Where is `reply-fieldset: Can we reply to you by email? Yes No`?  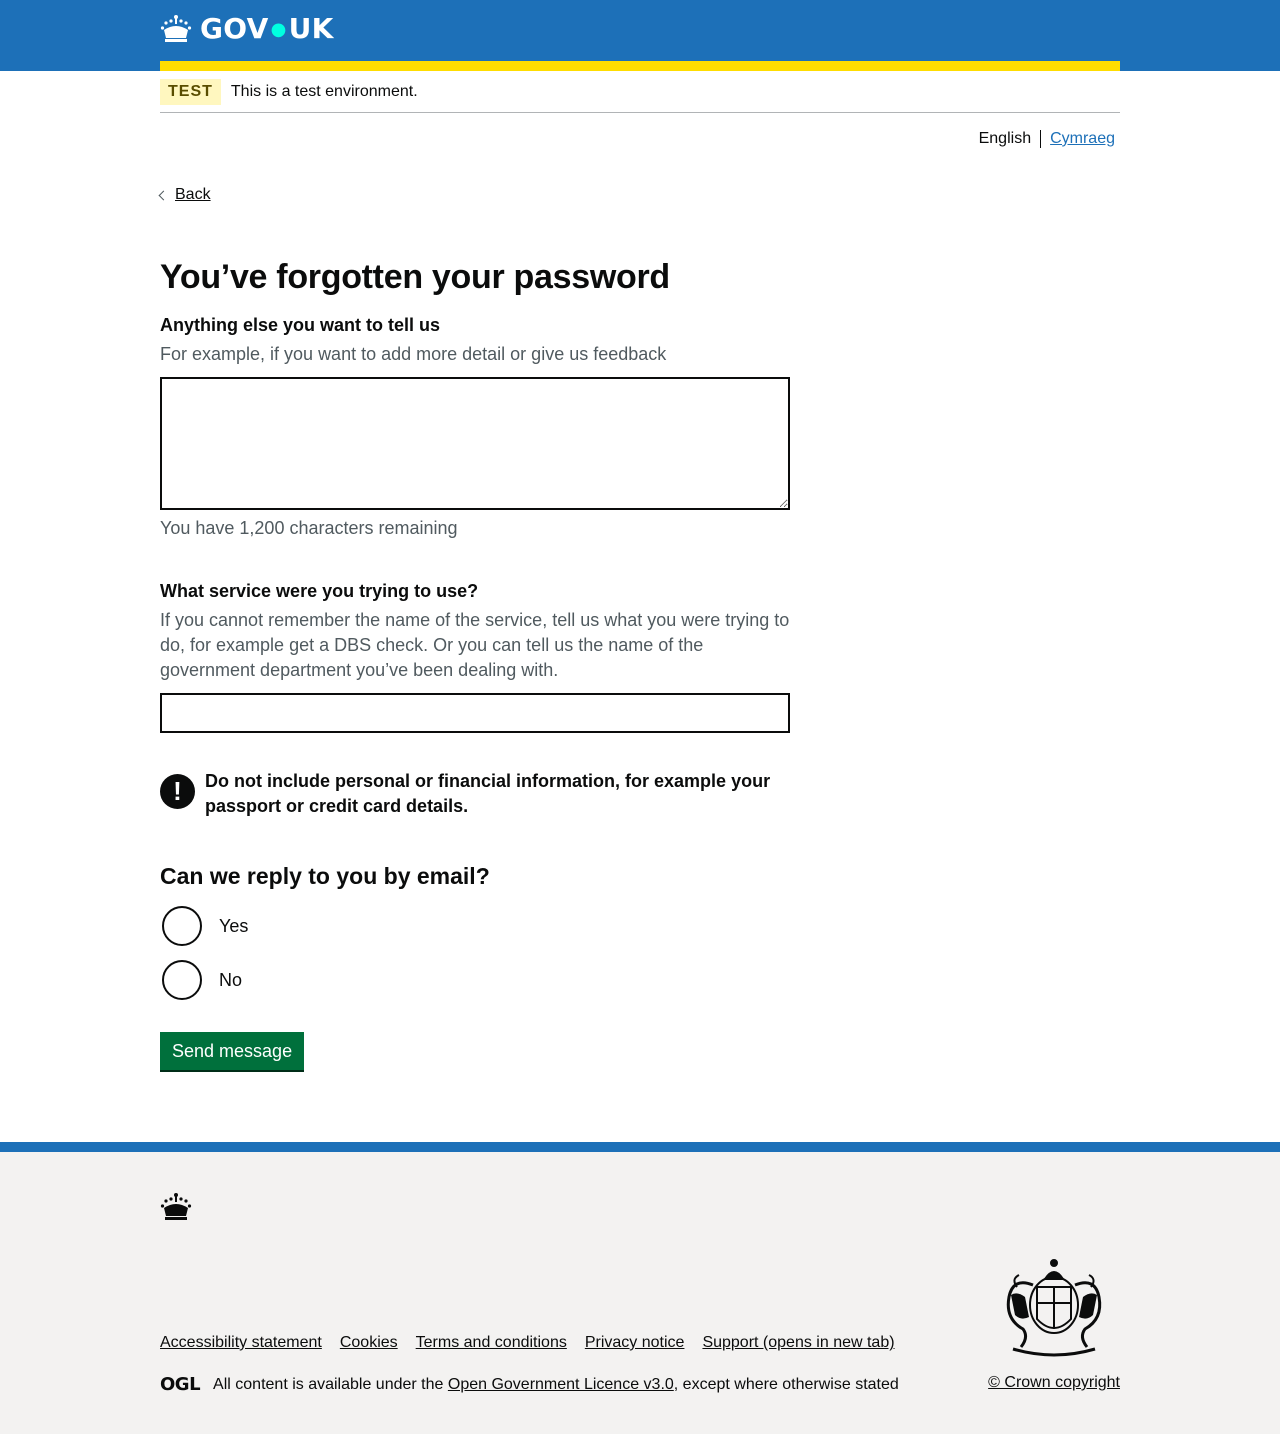 reply-fieldset: Can we reply to you by email? Yes No is located at coordinates (475, 931).